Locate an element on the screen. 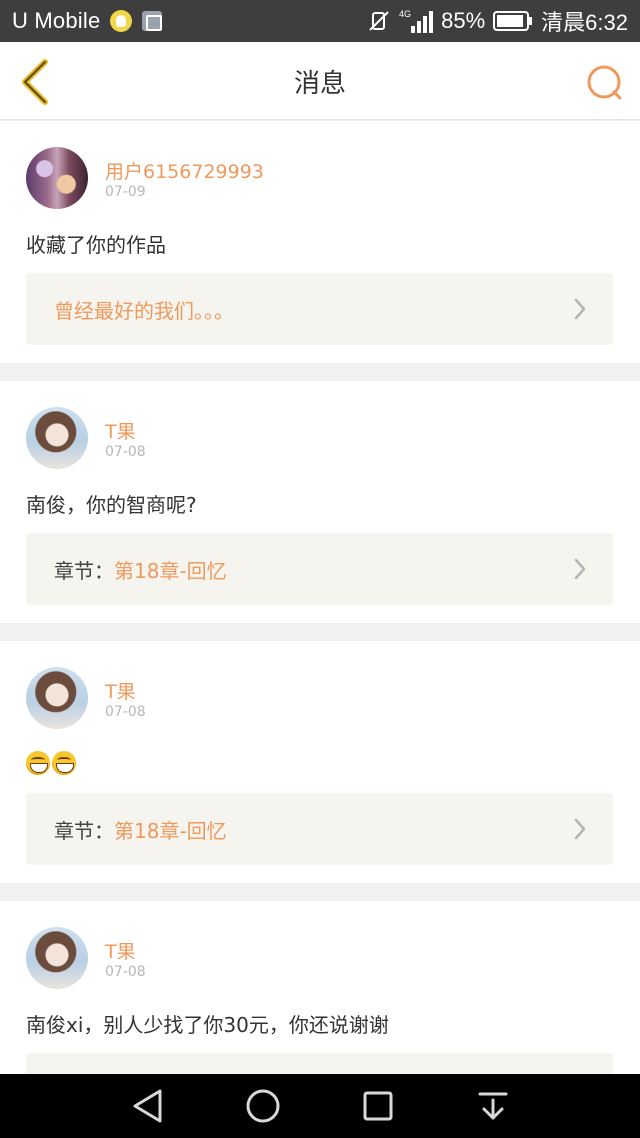 This screenshot has width=640, height=1138. chapter-link is located at coordinates (319, 1063).